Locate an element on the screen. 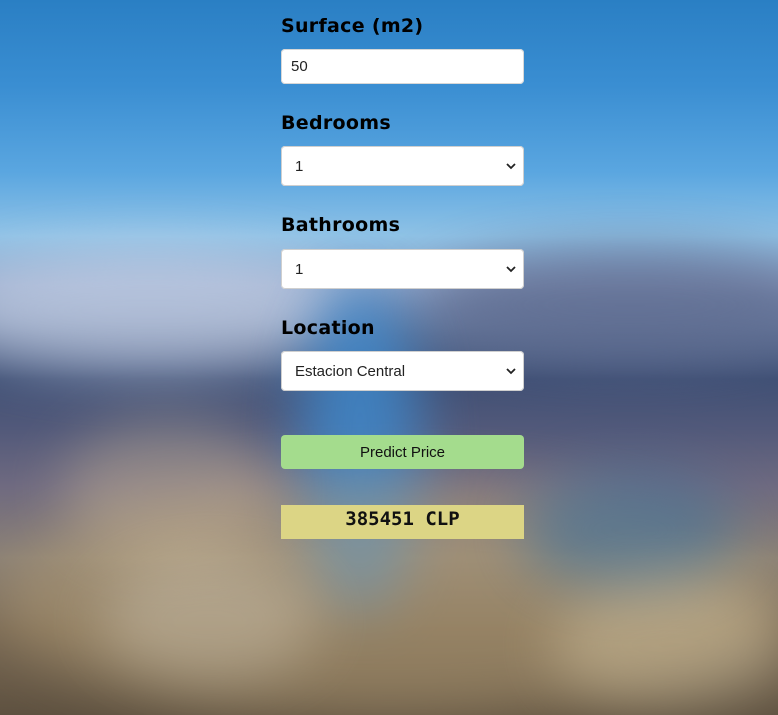  surface-value: 50 is located at coordinates (299, 66).